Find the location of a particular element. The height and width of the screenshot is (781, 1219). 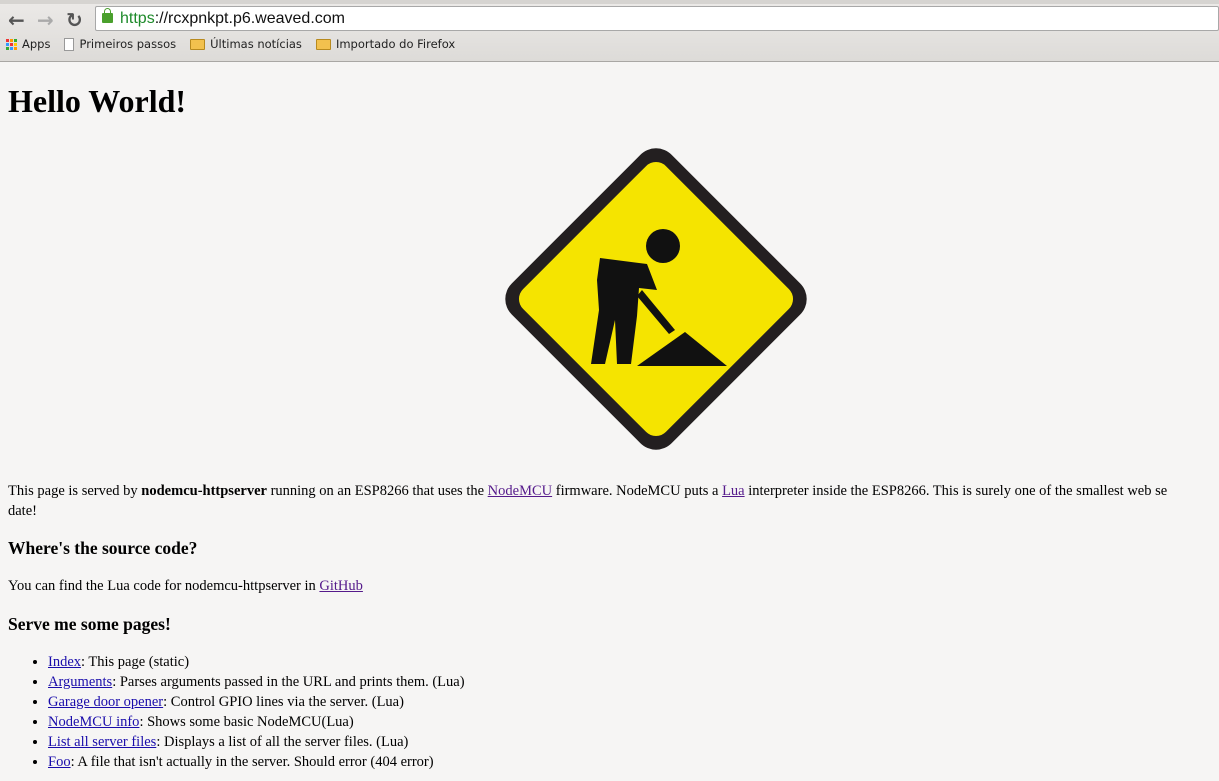

foo-link: Foo is located at coordinates (59, 762).